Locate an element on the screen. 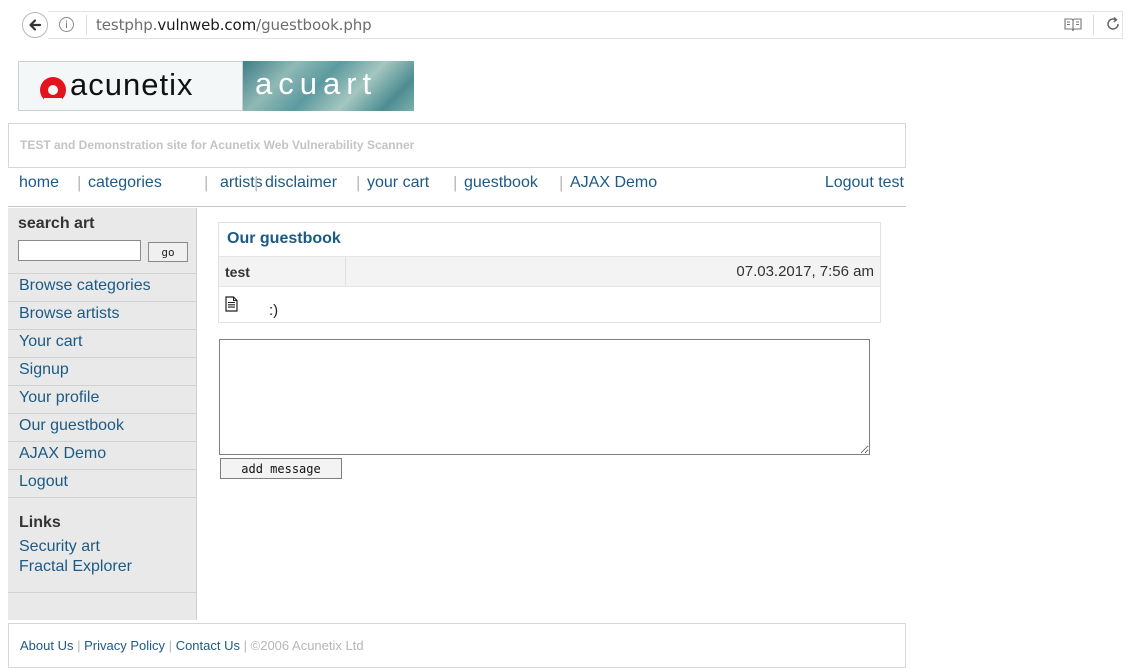 The width and height of the screenshot is (1140, 668). back-arrow-icon is located at coordinates (35, 25).